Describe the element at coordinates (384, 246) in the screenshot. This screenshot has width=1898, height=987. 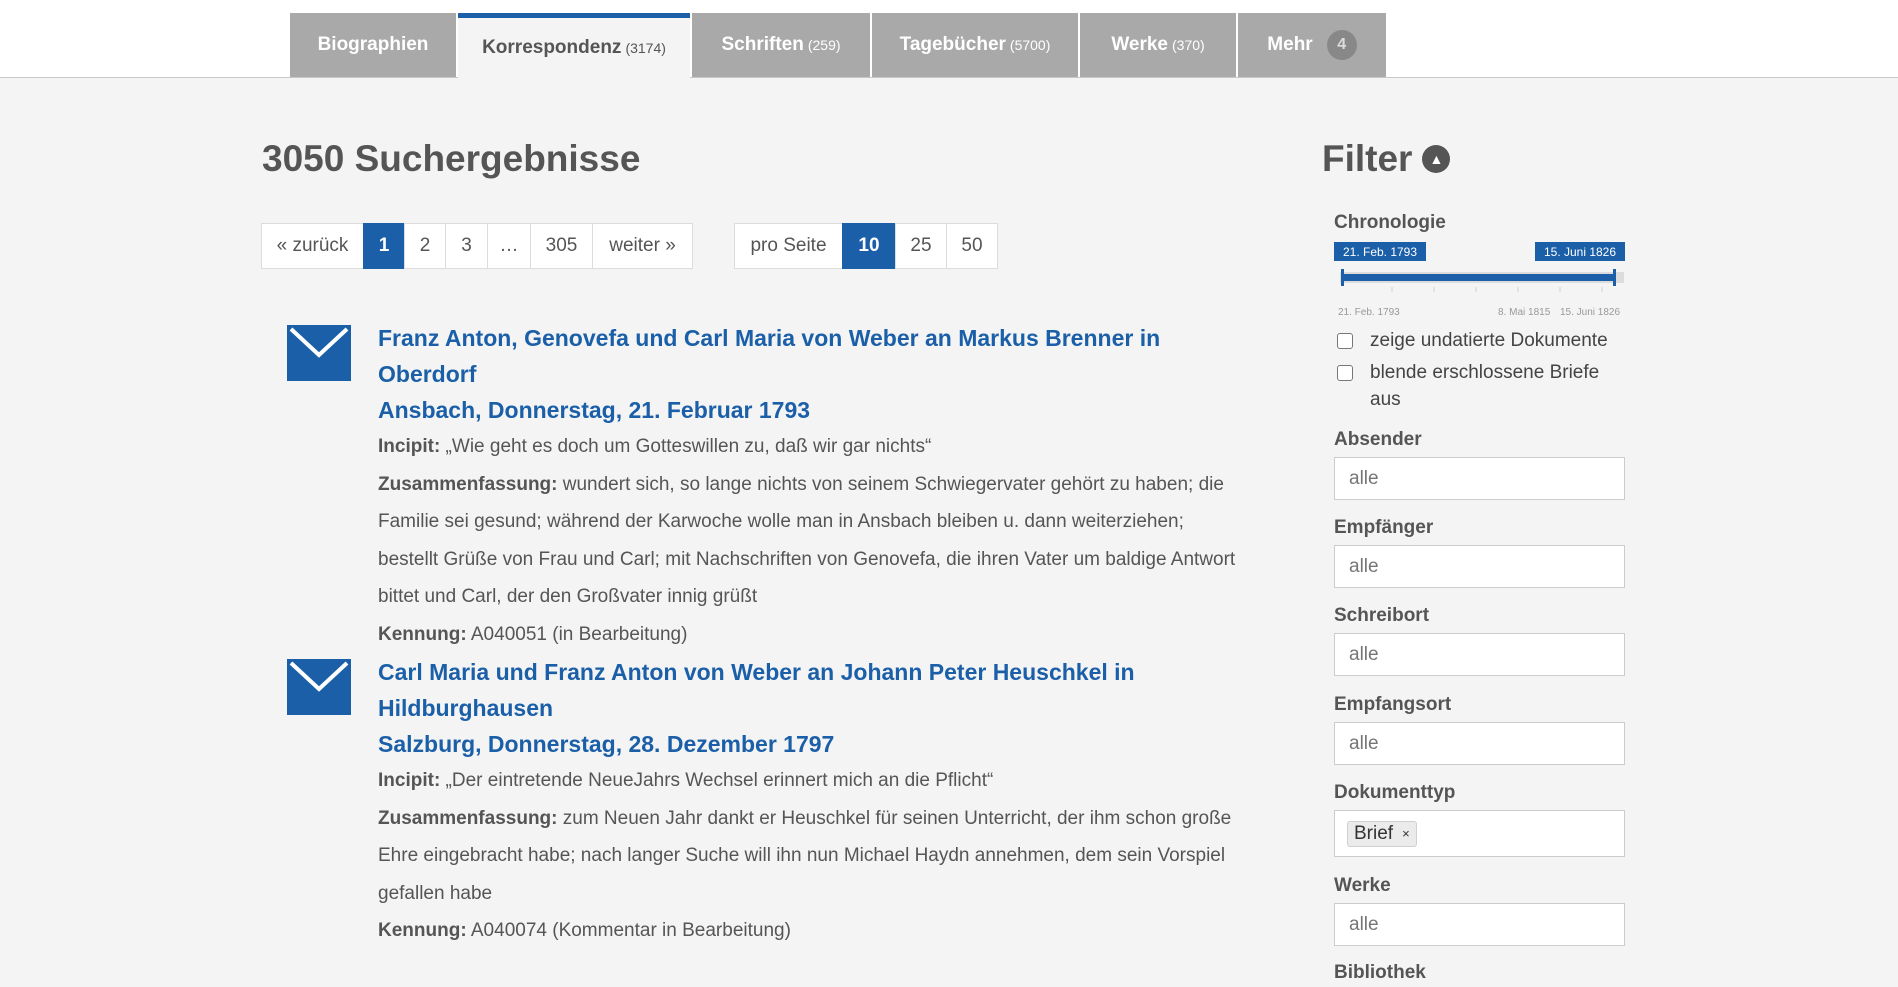
I see `page-1-button: 1` at that location.